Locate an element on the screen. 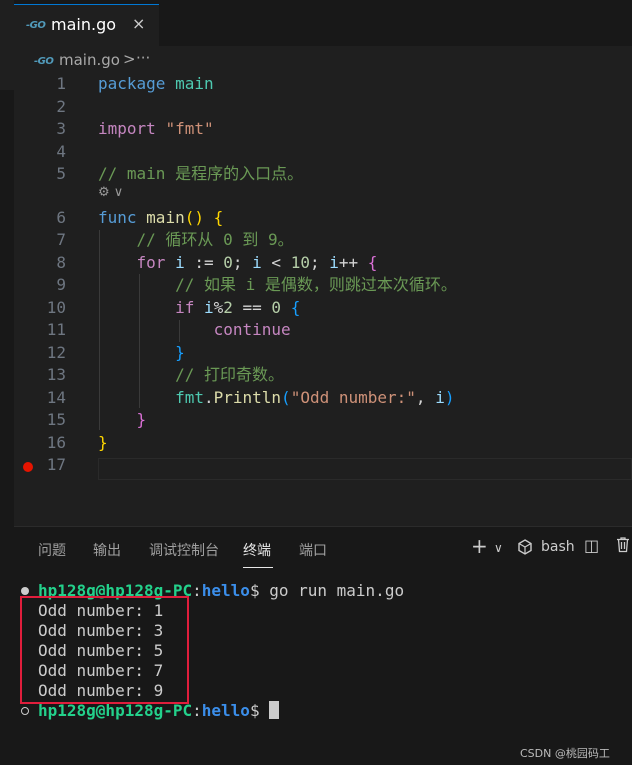 This screenshot has width=632, height=765. tab-output: 输出 is located at coordinates (107, 550).